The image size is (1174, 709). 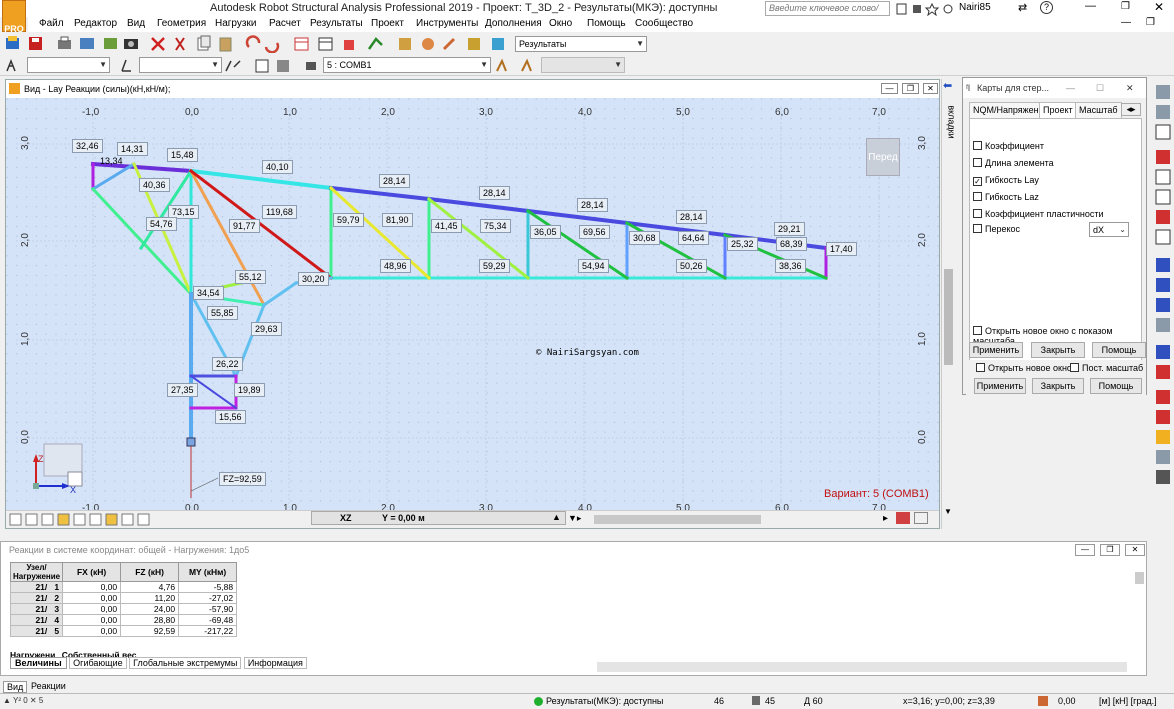 What do you see at coordinates (581, 44) in the screenshot?
I see `layout-select: Результаты ▼` at bounding box center [581, 44].